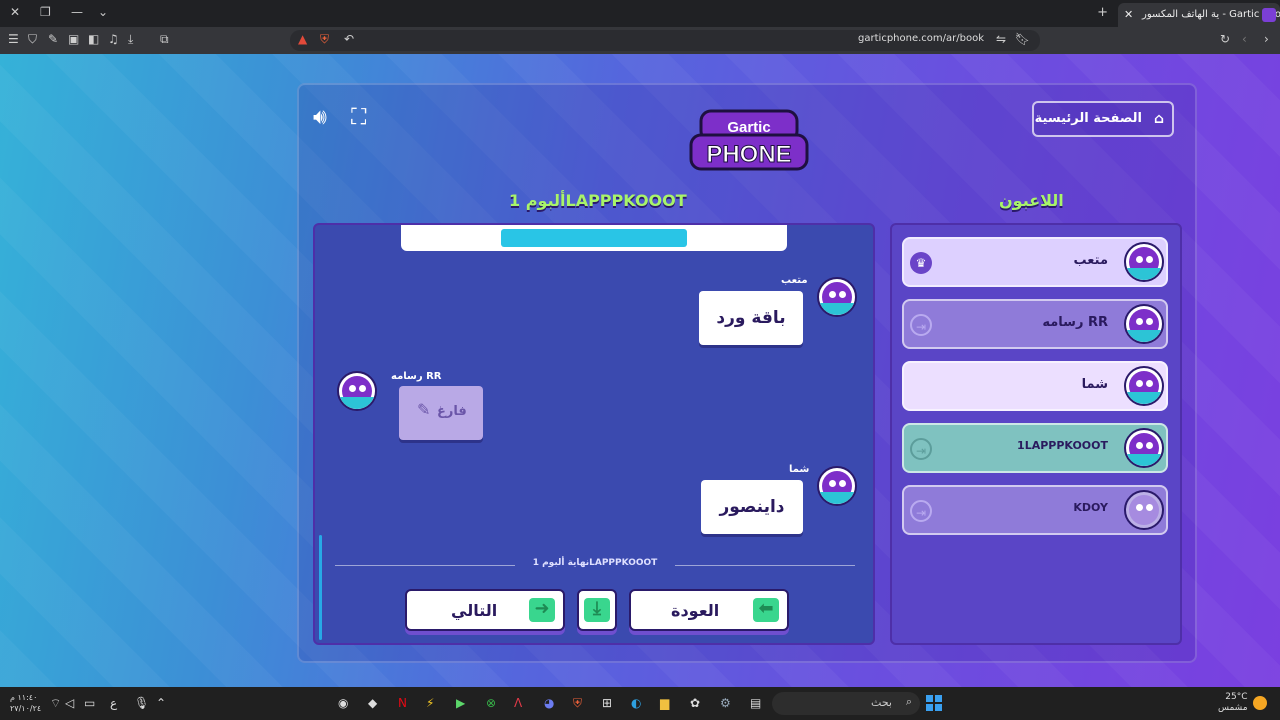 The image size is (1280, 720). Describe the element at coordinates (881, 702) in the screenshot. I see `taskbar-search-label: بحث` at that location.